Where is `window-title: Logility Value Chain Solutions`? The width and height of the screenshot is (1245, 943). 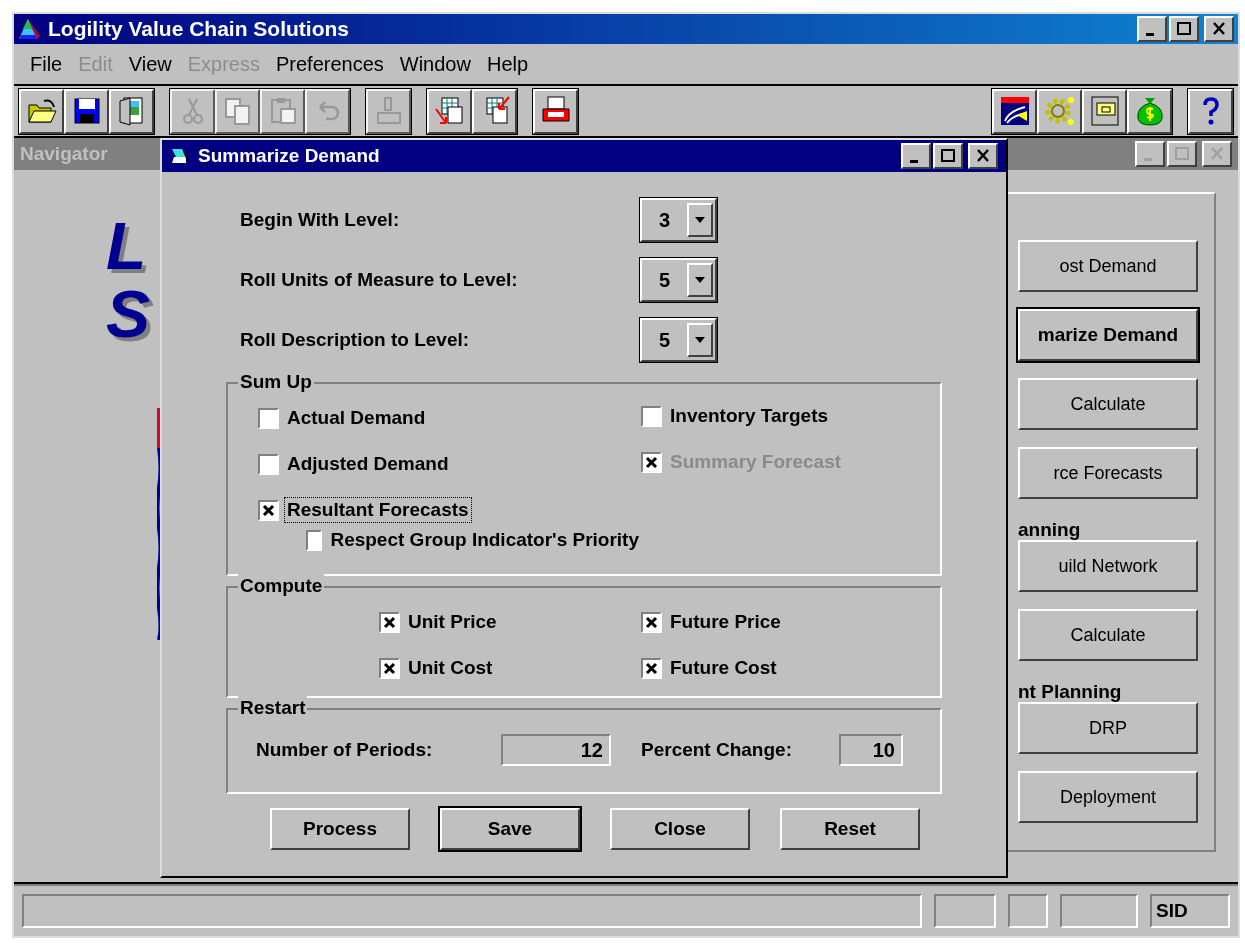
window-title: Logility Value Chain Solutions is located at coordinates (199, 29).